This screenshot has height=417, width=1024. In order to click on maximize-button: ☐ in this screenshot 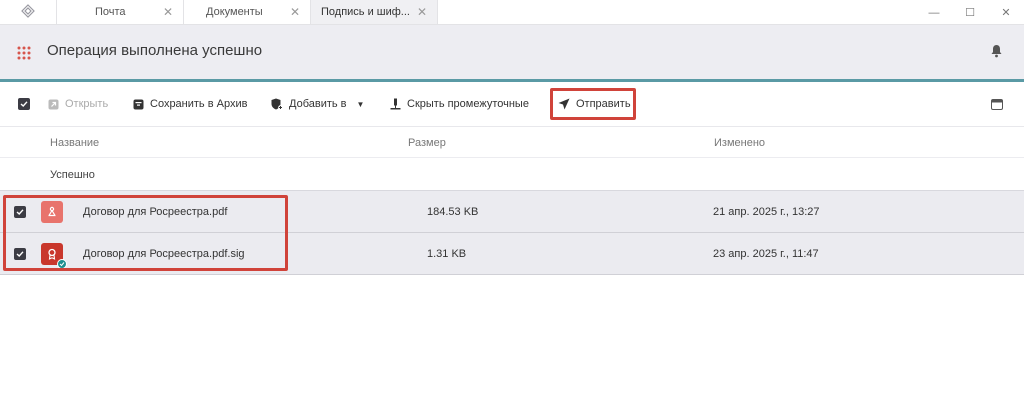, I will do `click(970, 12)`.